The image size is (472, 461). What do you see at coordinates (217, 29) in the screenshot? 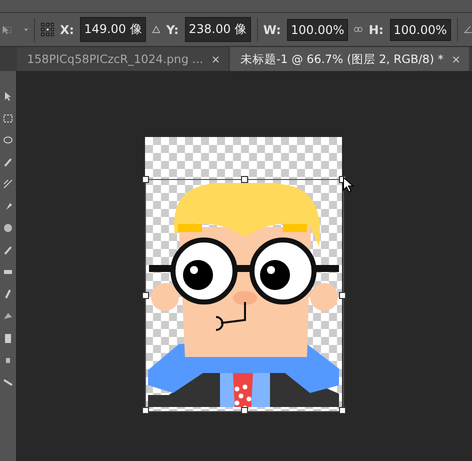
I see `input-field: 238.00 像` at bounding box center [217, 29].